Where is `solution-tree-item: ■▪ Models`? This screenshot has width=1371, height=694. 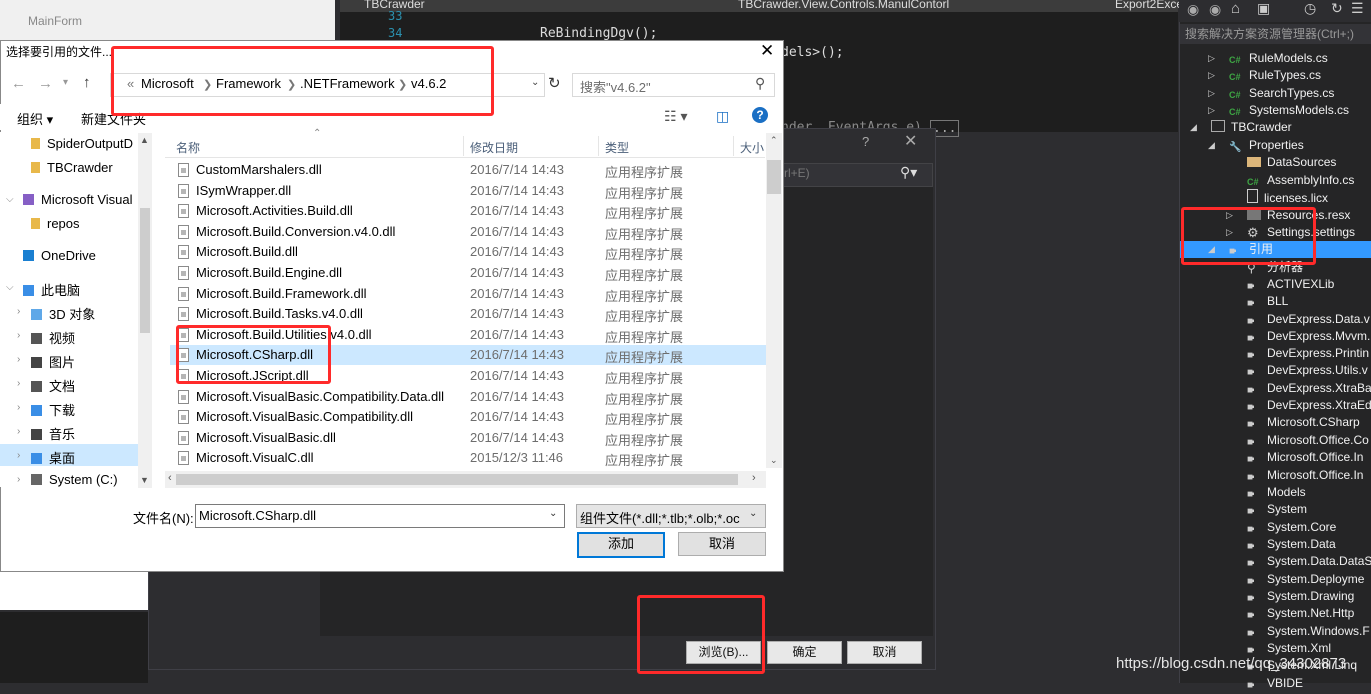
solution-tree-item: ■▪ Models is located at coordinates (1276, 492).